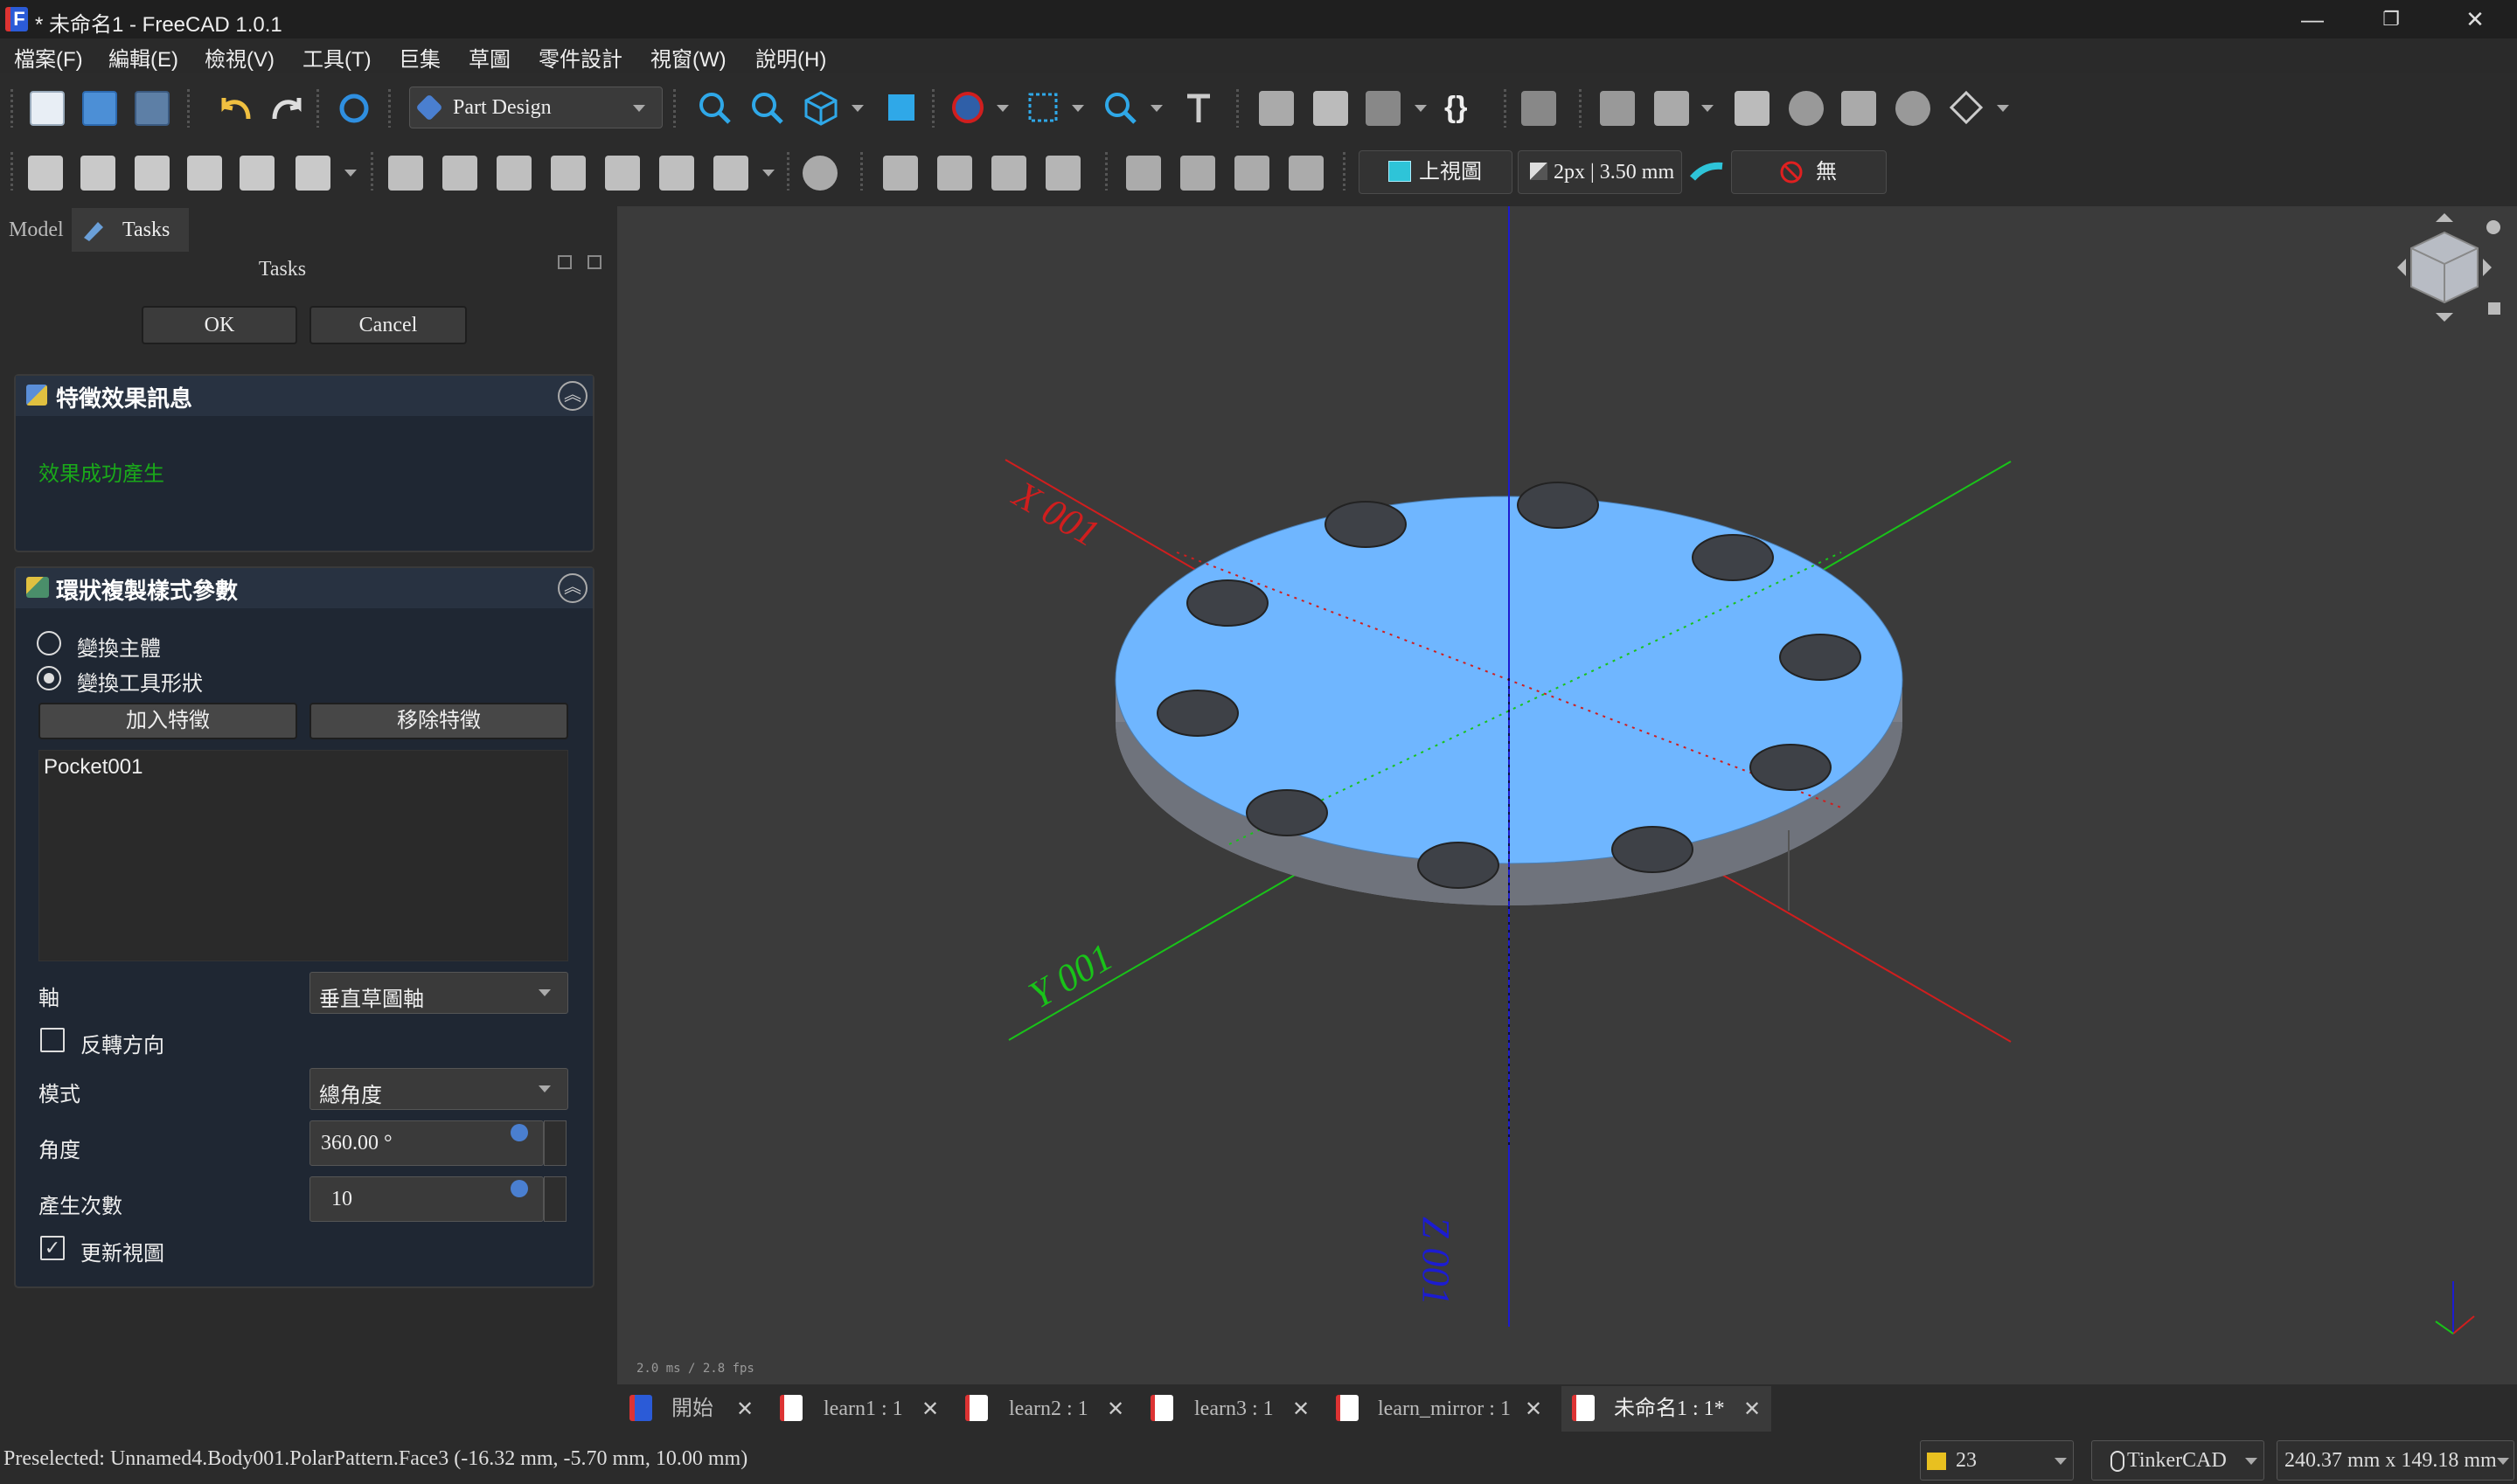  I want to click on additive-primitive-icon, so click(313, 173).